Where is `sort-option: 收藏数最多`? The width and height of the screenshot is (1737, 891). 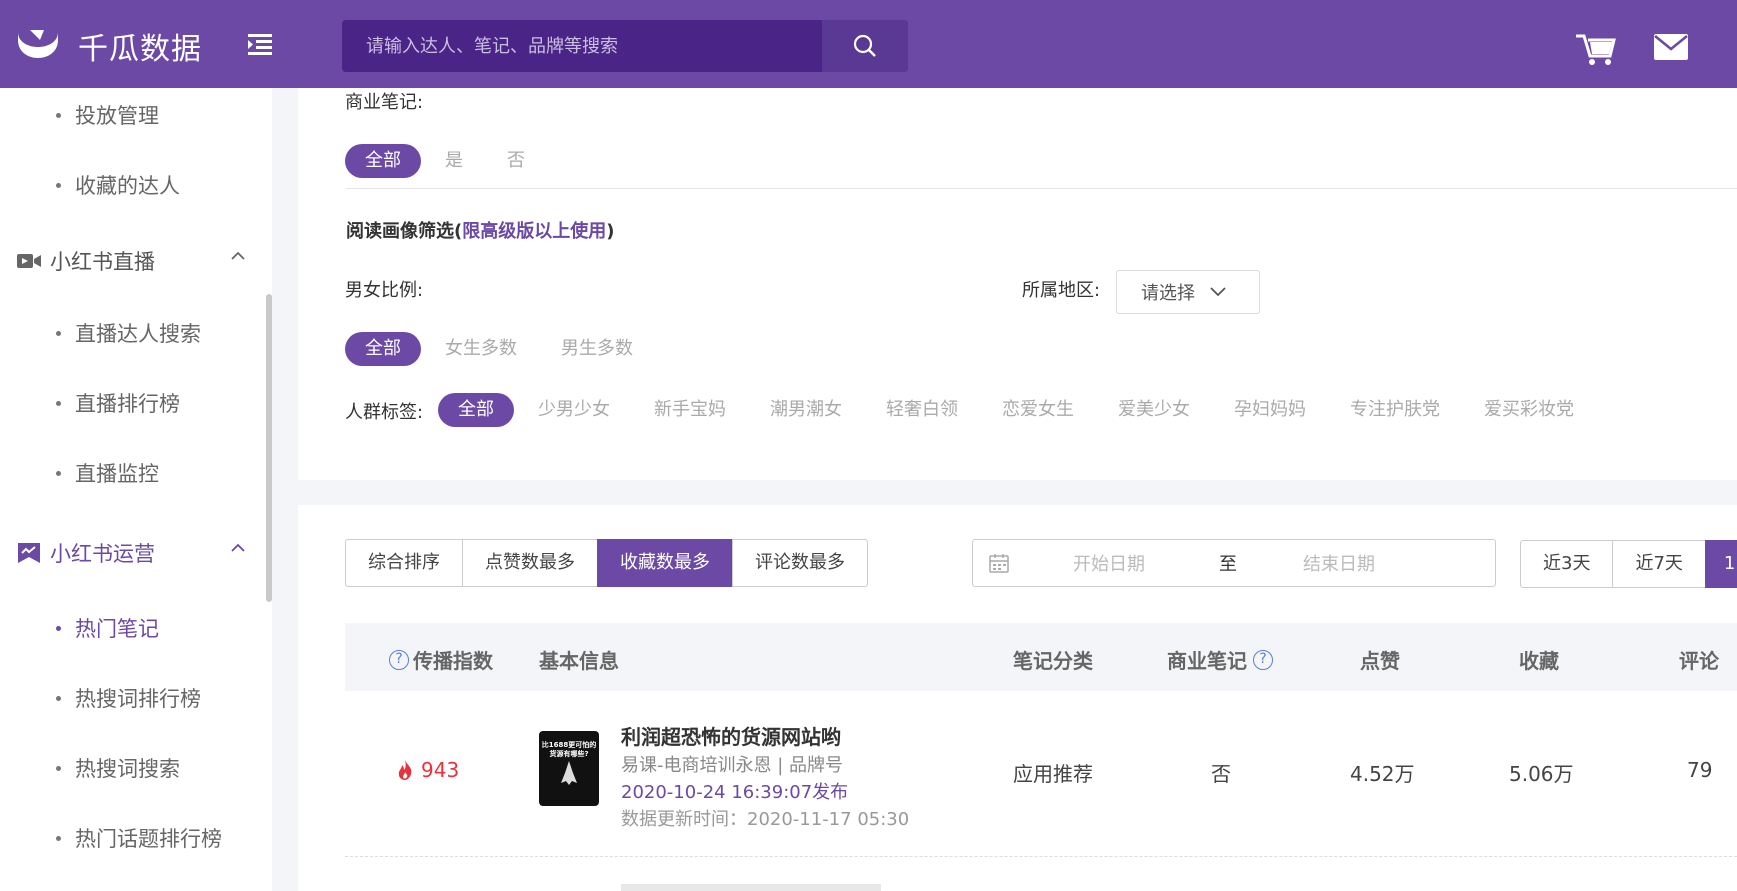
sort-option: 收藏数最多 is located at coordinates (665, 563).